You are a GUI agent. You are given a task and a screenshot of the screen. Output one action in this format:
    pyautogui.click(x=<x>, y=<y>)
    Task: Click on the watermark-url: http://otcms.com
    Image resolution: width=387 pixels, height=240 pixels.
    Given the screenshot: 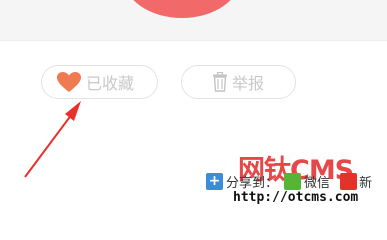 What is the action you would take?
    pyautogui.click(x=296, y=197)
    